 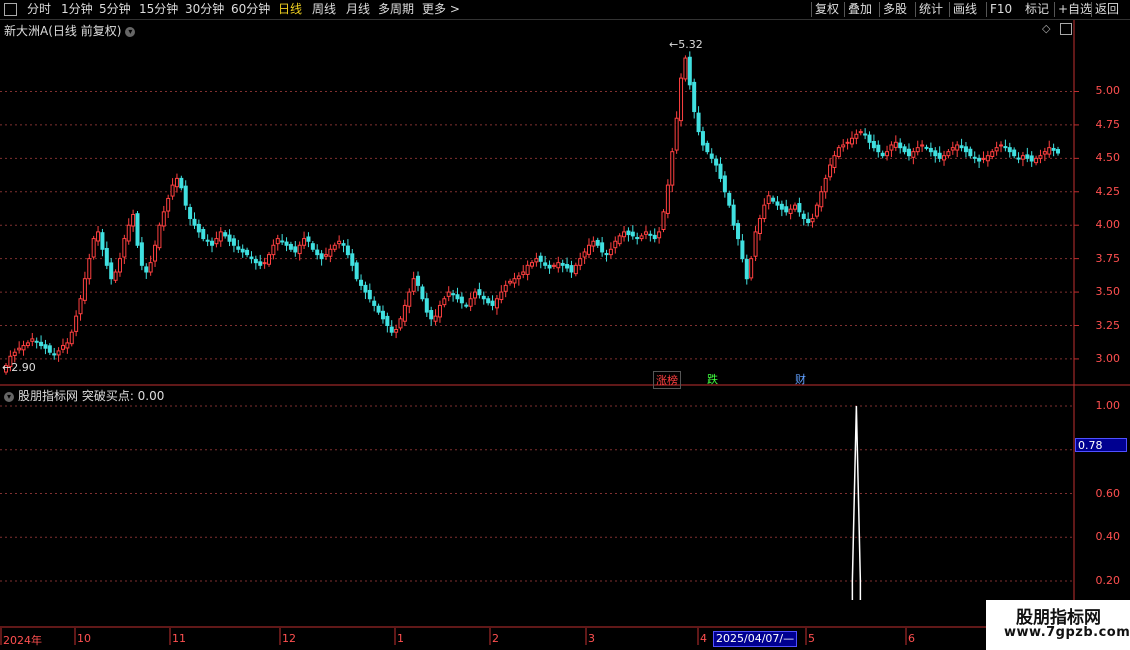 What do you see at coordinates (179, 638) in the screenshot?
I see `date-tick-label: 11` at bounding box center [179, 638].